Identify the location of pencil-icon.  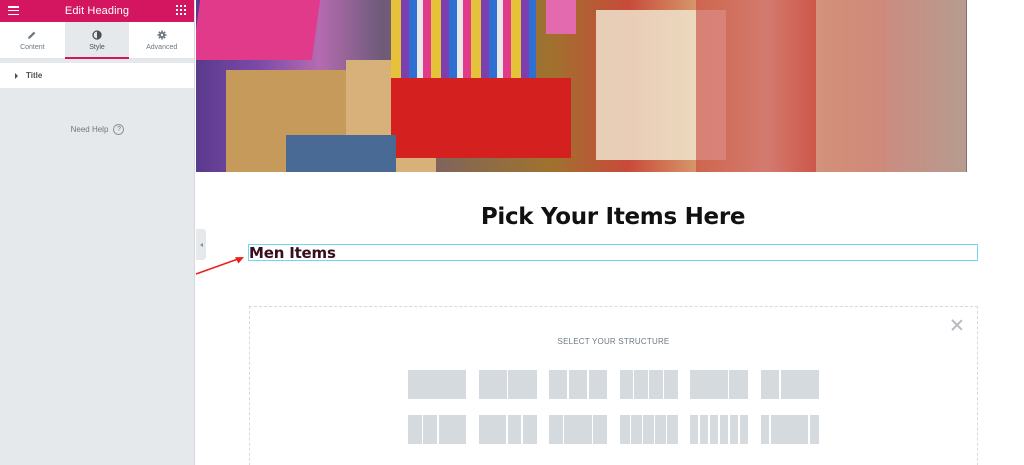
(32, 35).